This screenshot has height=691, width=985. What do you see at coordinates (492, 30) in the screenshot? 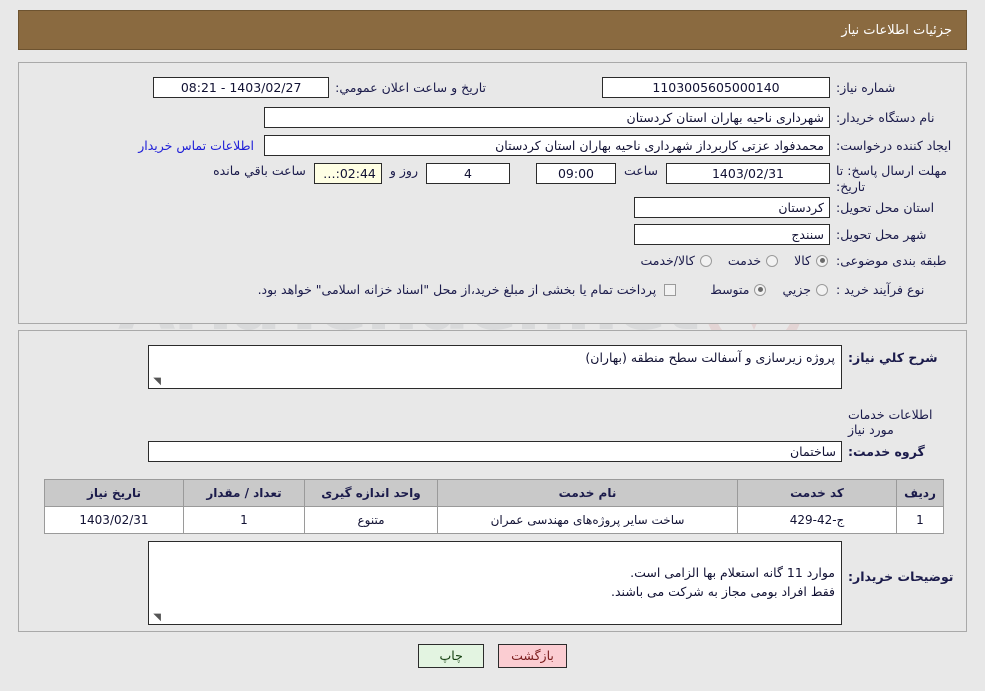
I see `page-header: جزئیات اطلاعات نیاز` at bounding box center [492, 30].